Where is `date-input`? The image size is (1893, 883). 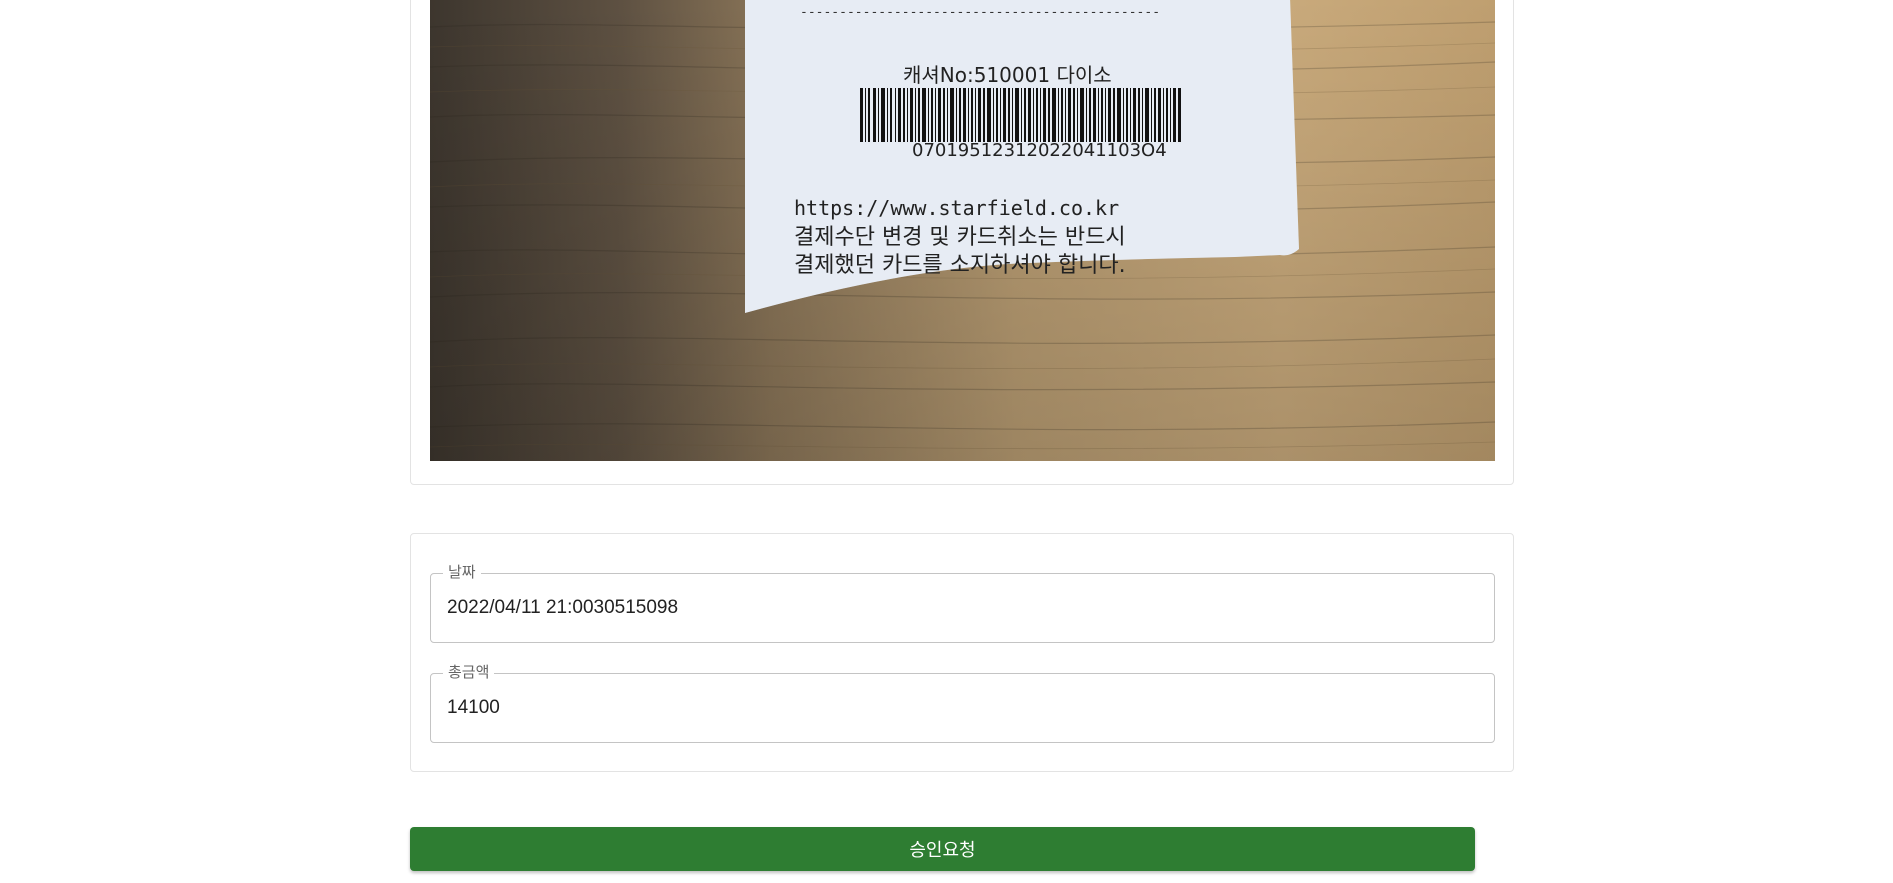
date-input is located at coordinates (962, 608).